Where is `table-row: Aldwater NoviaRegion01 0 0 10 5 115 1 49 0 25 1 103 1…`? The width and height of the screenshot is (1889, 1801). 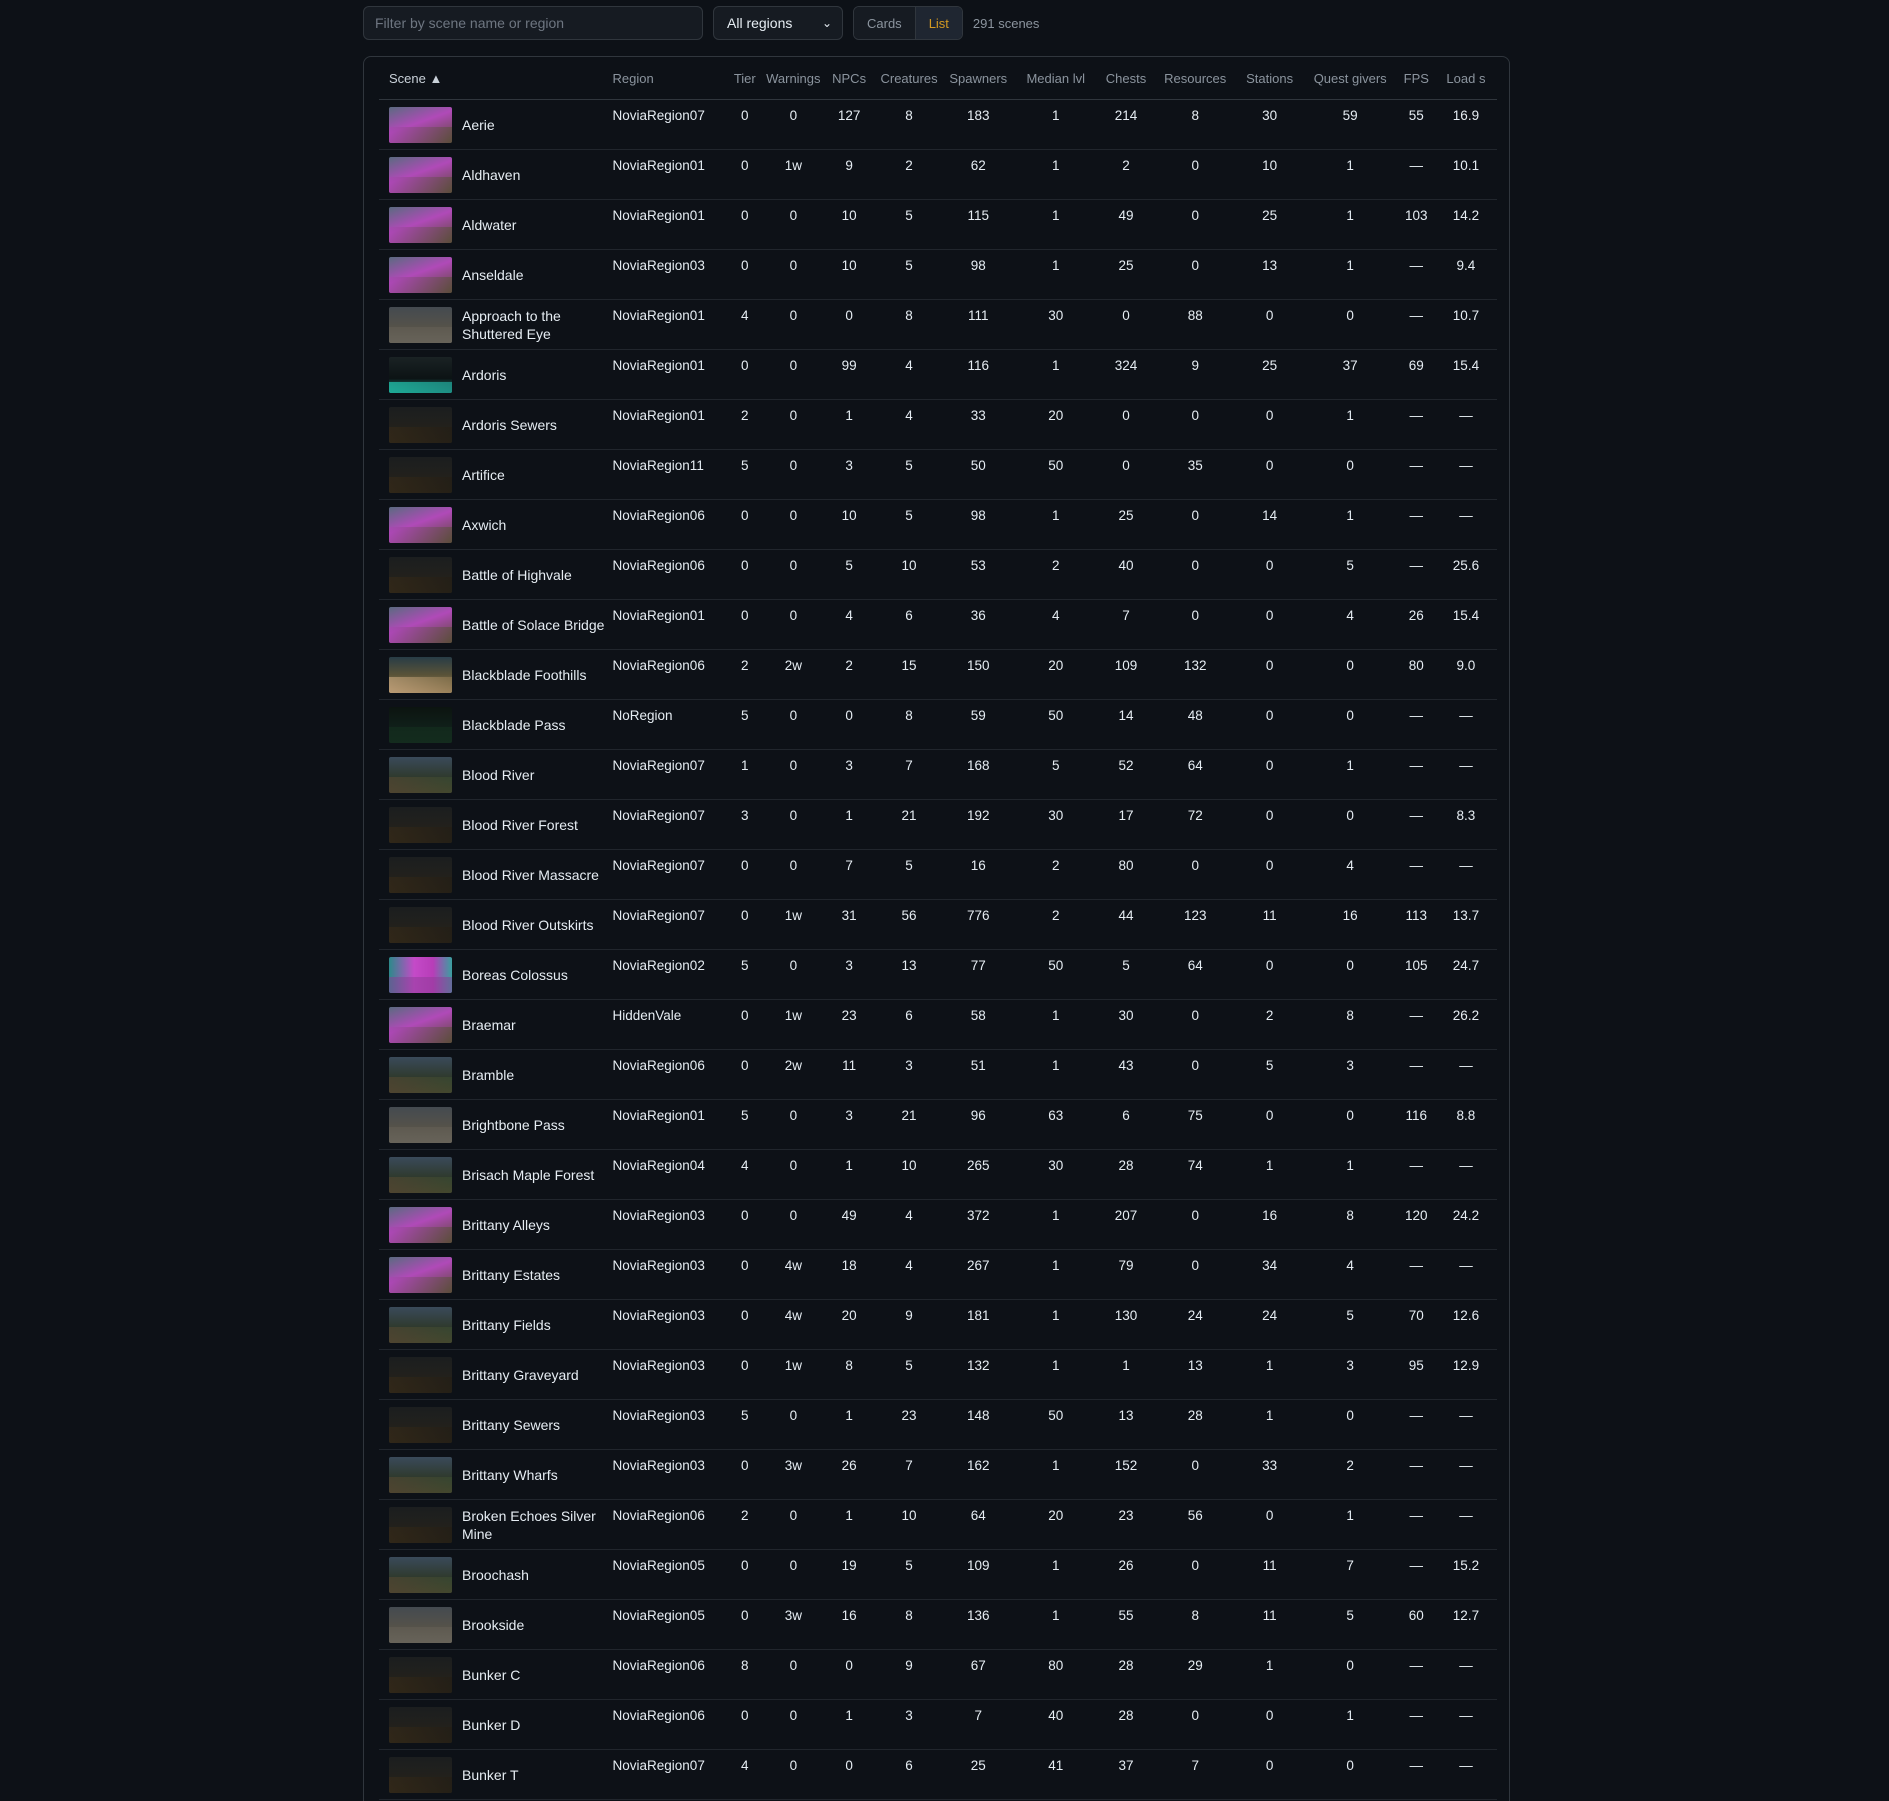 table-row: Aldwater NoviaRegion01 0 0 10 5 115 1 49 0 25 1 103 1… is located at coordinates (938, 224).